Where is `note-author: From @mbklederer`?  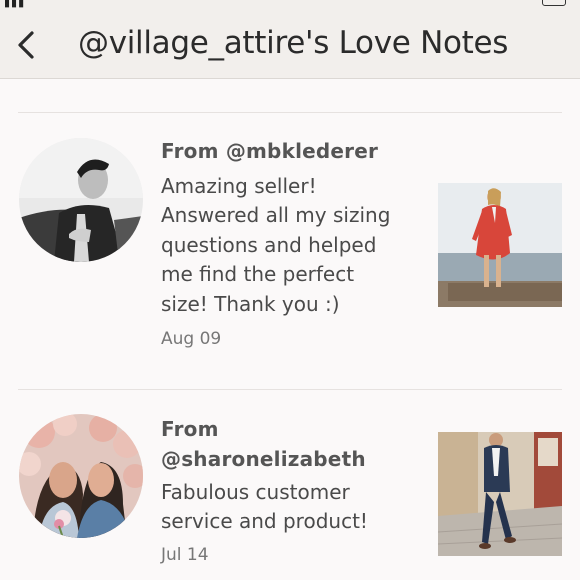
note-author: From @mbklederer is located at coordinates (269, 151).